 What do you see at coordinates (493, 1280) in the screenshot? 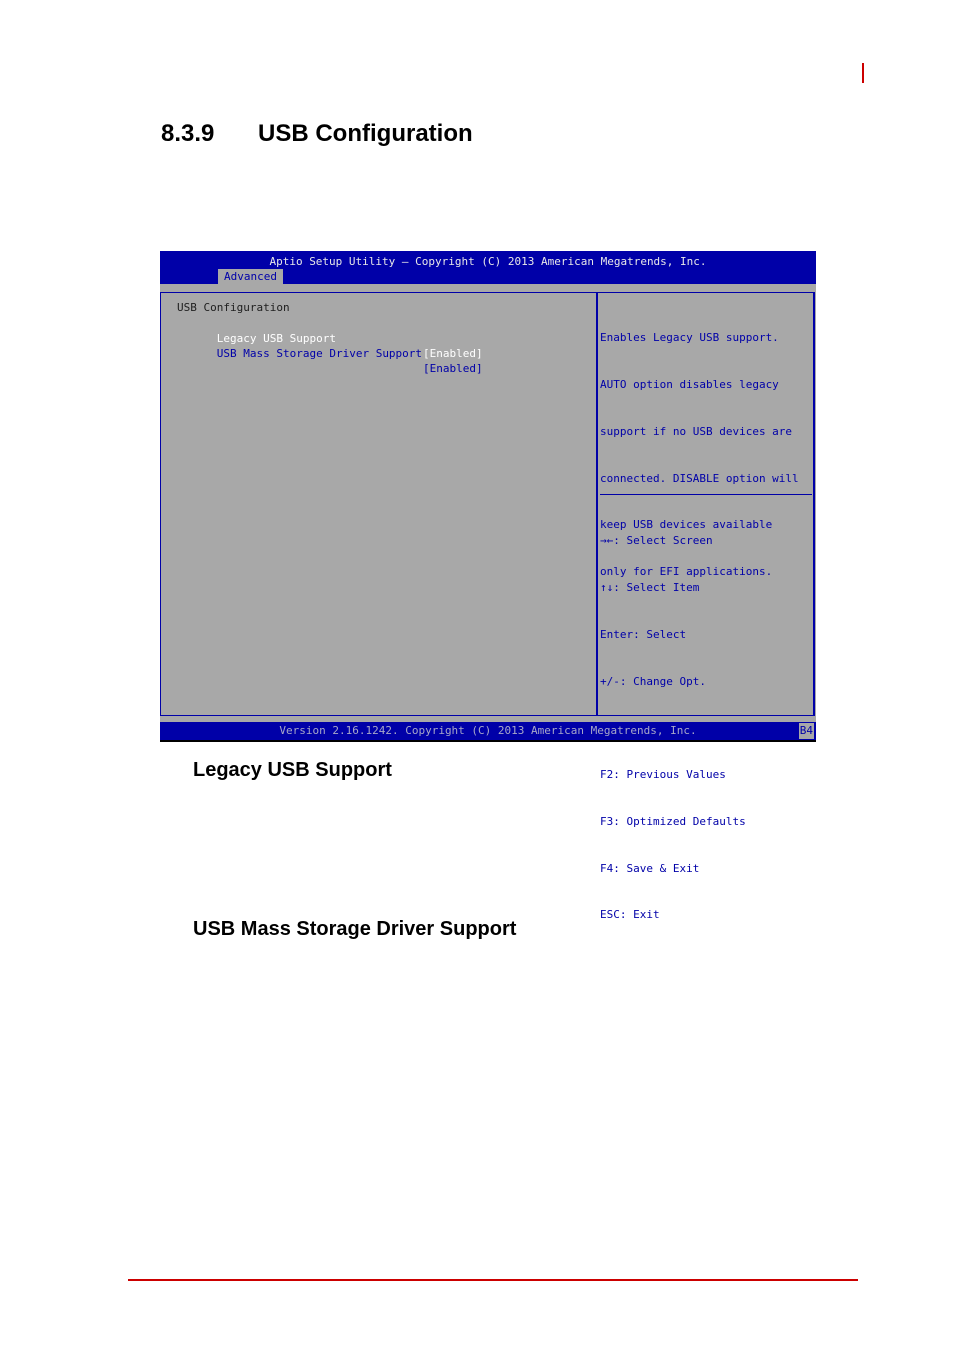
I see `footer-rule` at bounding box center [493, 1280].